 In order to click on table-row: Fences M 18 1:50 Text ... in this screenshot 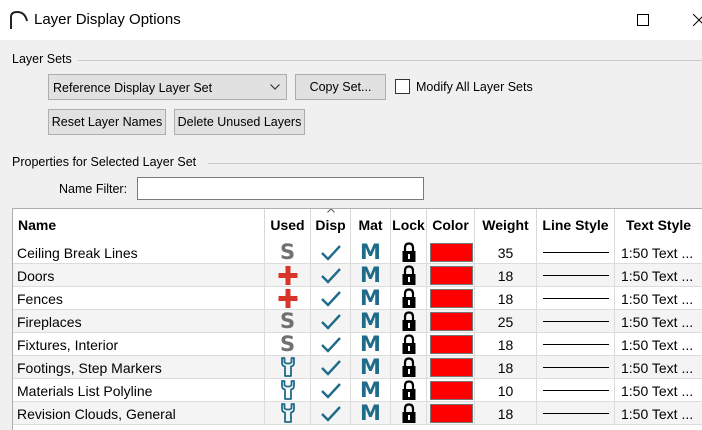, I will do `click(357, 298)`.